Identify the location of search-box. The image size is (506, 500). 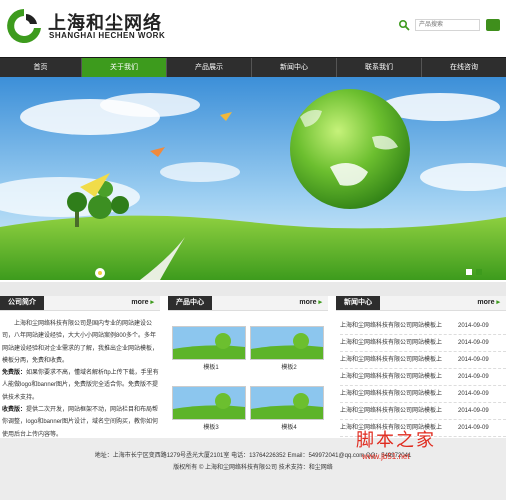
(450, 25).